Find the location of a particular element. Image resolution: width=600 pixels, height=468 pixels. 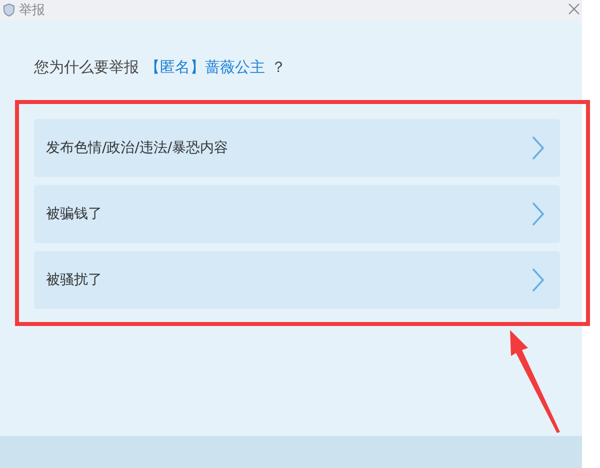

shield-icon is located at coordinates (9, 10).